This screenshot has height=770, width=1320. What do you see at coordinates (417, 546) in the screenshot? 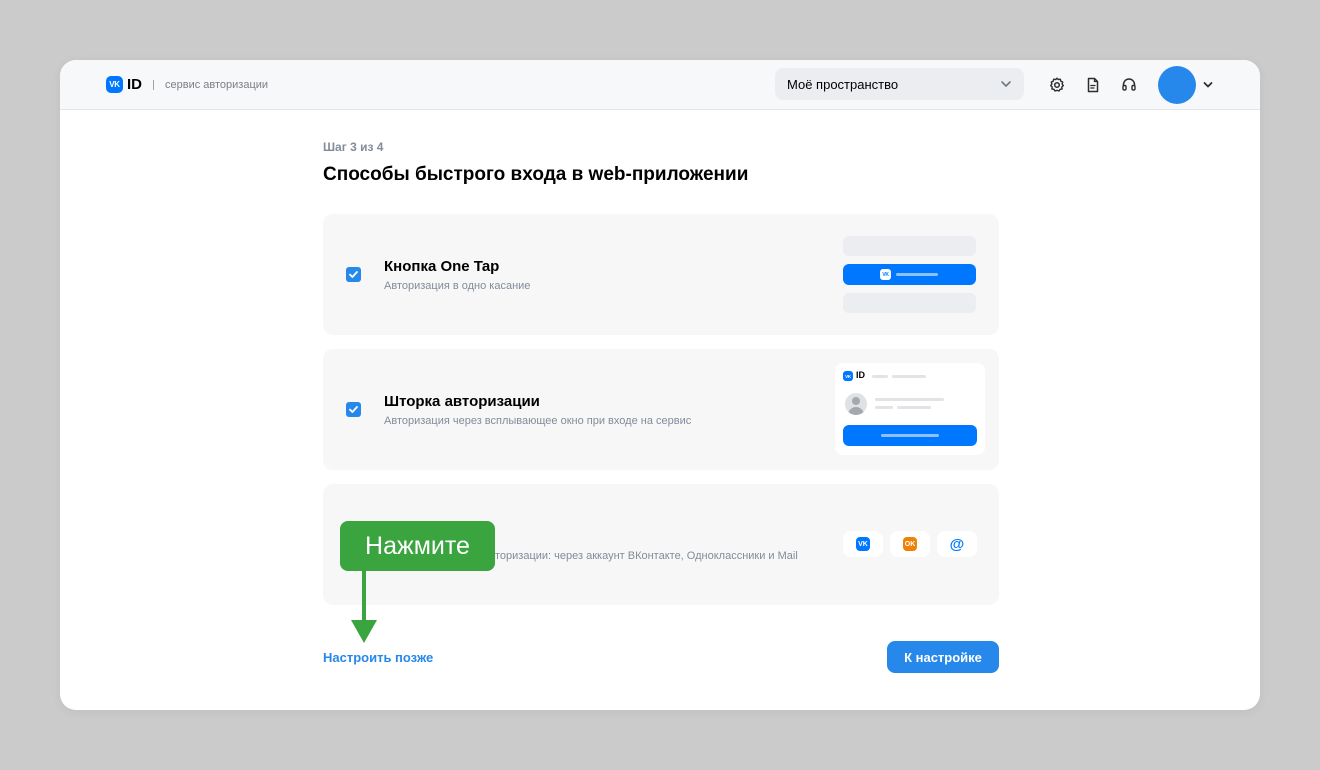
I see `annotation-tooltip: Нажмите` at bounding box center [417, 546].